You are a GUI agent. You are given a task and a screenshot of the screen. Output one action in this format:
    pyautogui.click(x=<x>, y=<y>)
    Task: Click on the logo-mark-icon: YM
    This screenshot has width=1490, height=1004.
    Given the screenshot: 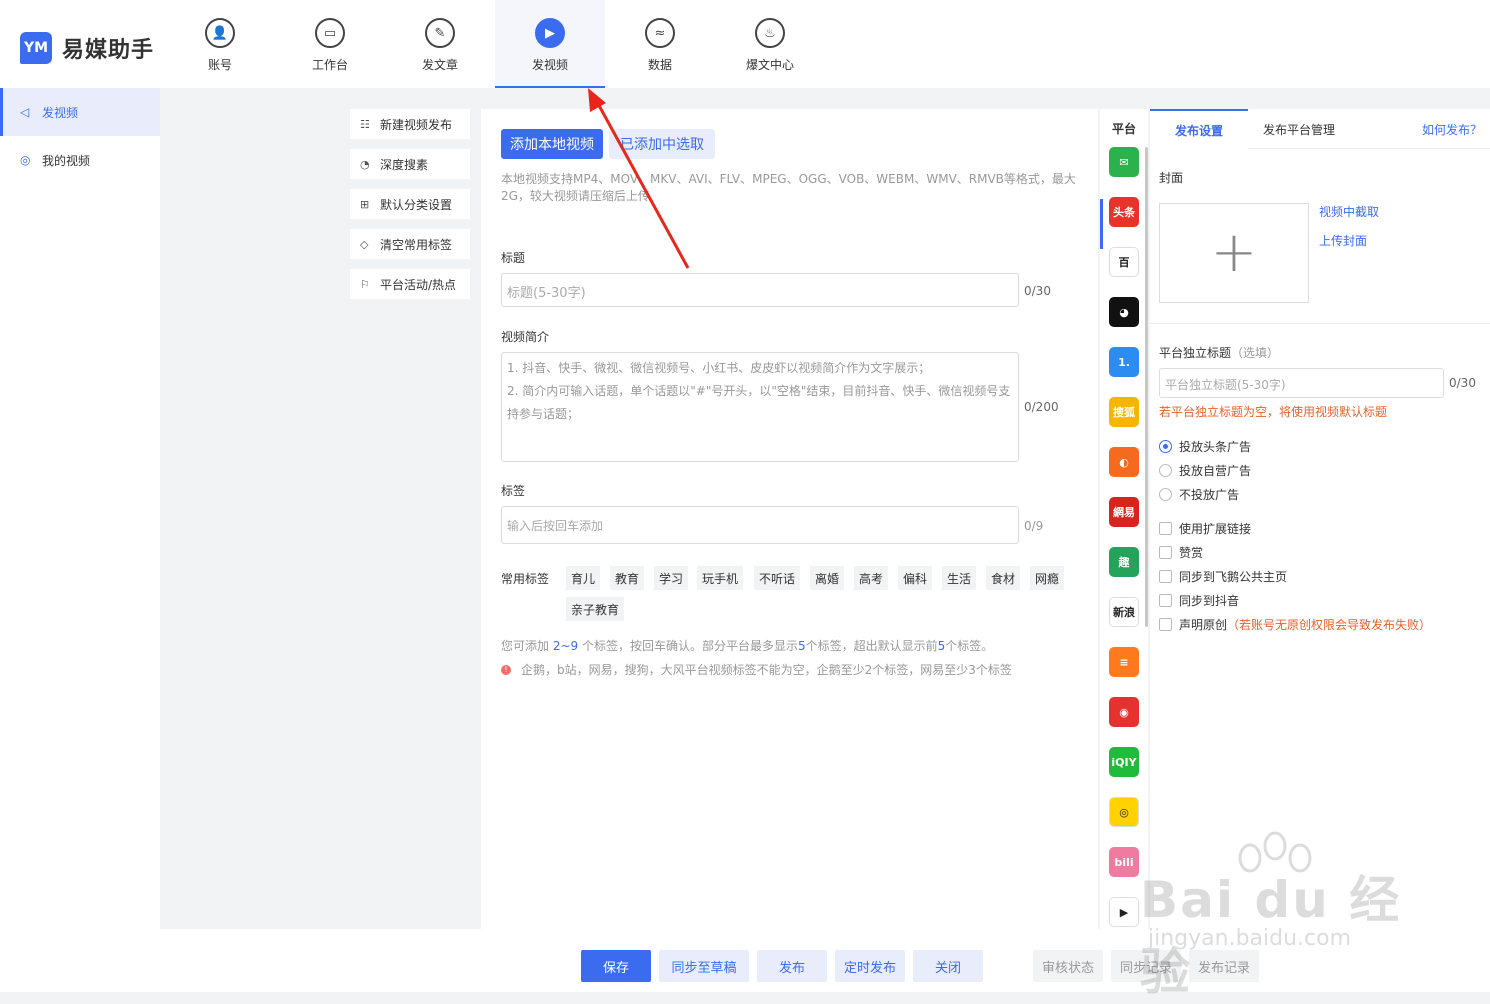 What is the action you would take?
    pyautogui.click(x=36, y=48)
    